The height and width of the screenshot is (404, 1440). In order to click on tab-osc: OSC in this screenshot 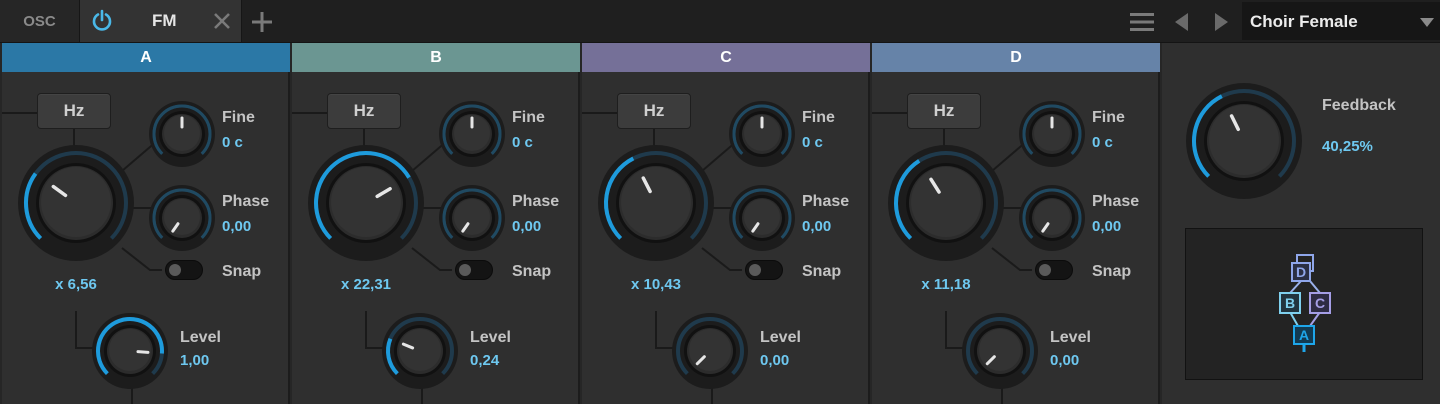, I will do `click(40, 21)`.